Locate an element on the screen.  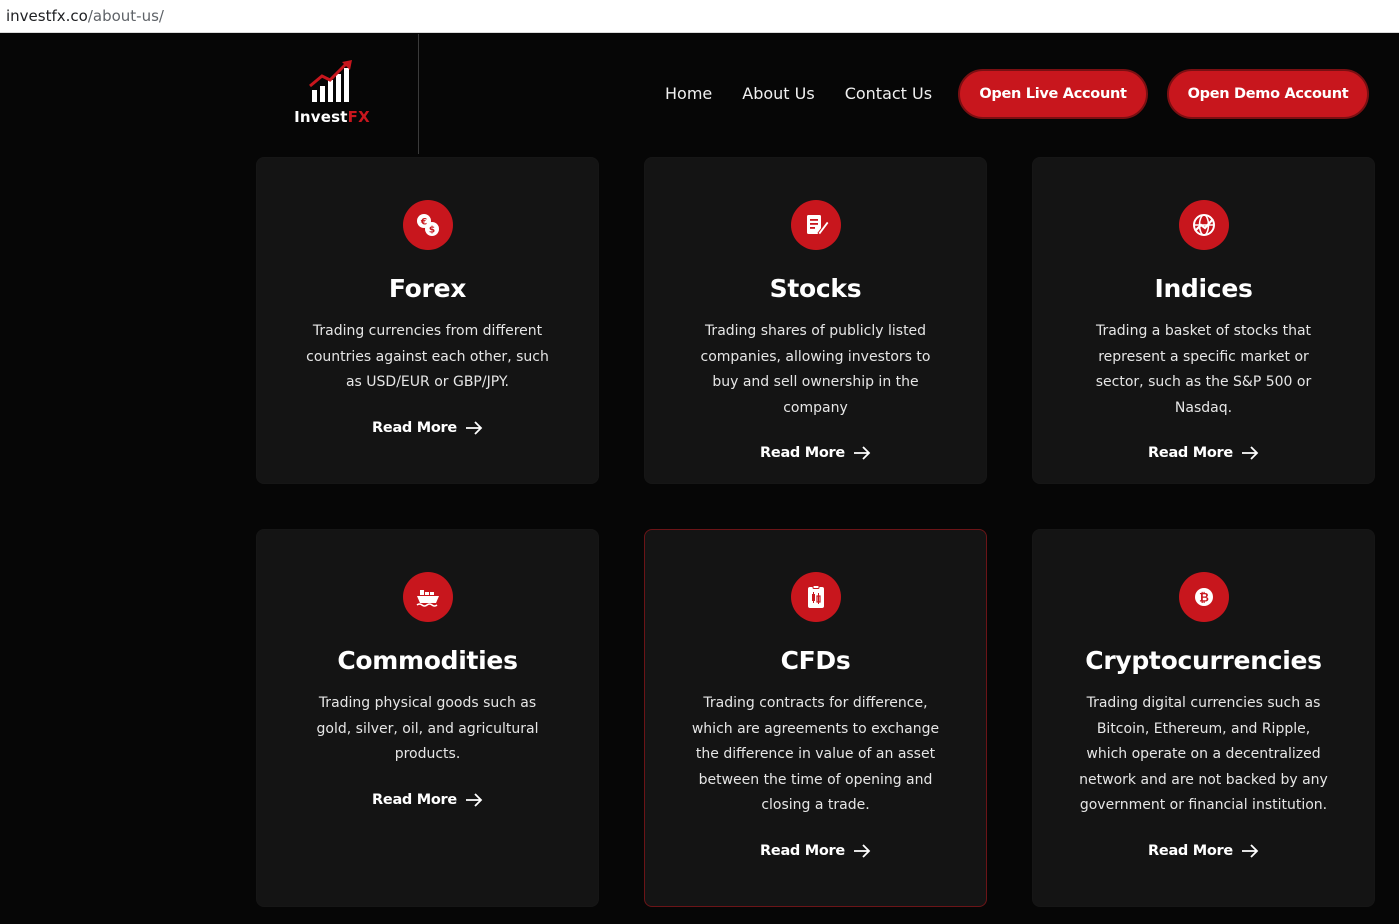
card-title: Forex is located at coordinates (427, 288).